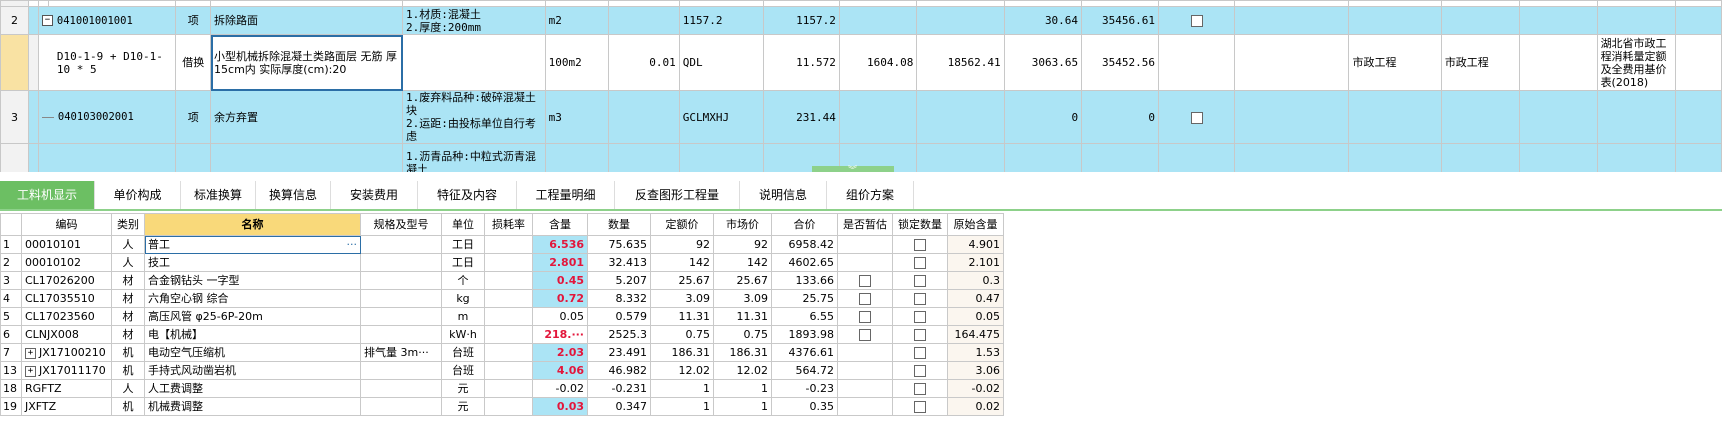  What do you see at coordinates (804, 224) in the screenshot?
I see `header-total: 合价` at bounding box center [804, 224].